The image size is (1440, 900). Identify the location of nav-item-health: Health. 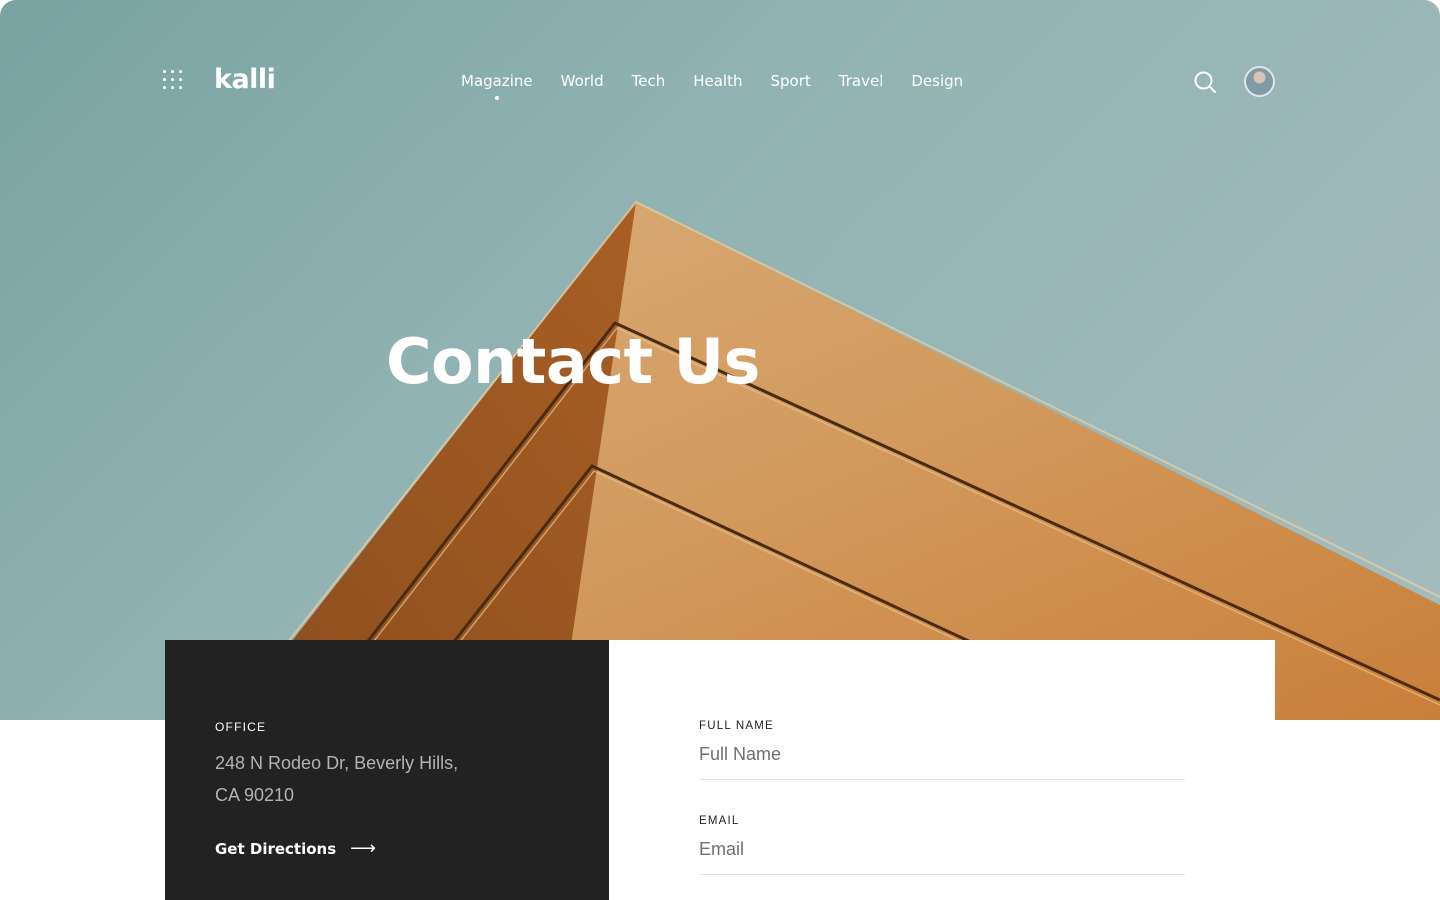
(717, 81).